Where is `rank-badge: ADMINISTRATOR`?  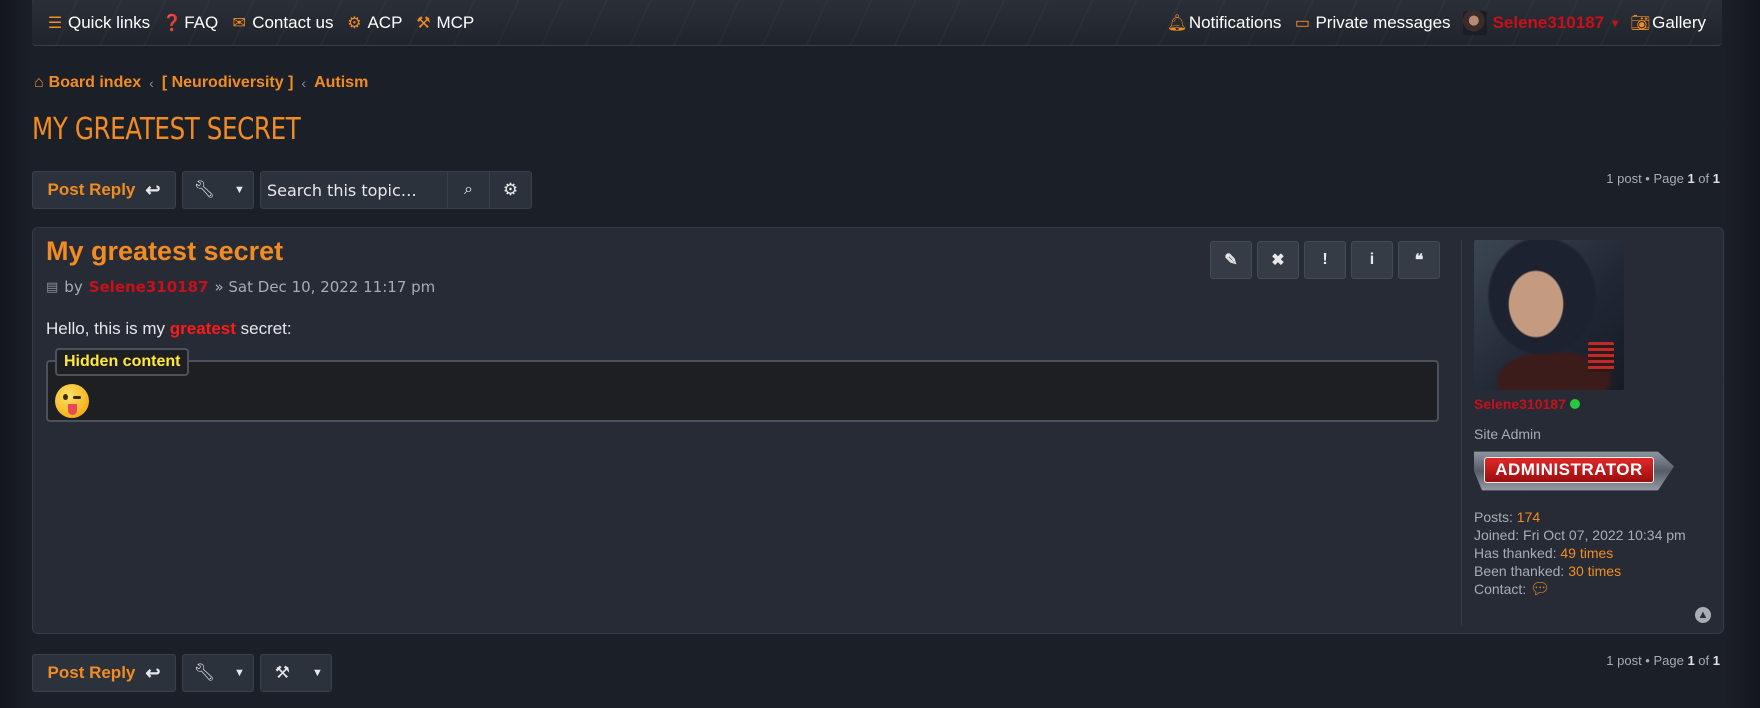 rank-badge: ADMINISTRATOR is located at coordinates (1574, 471).